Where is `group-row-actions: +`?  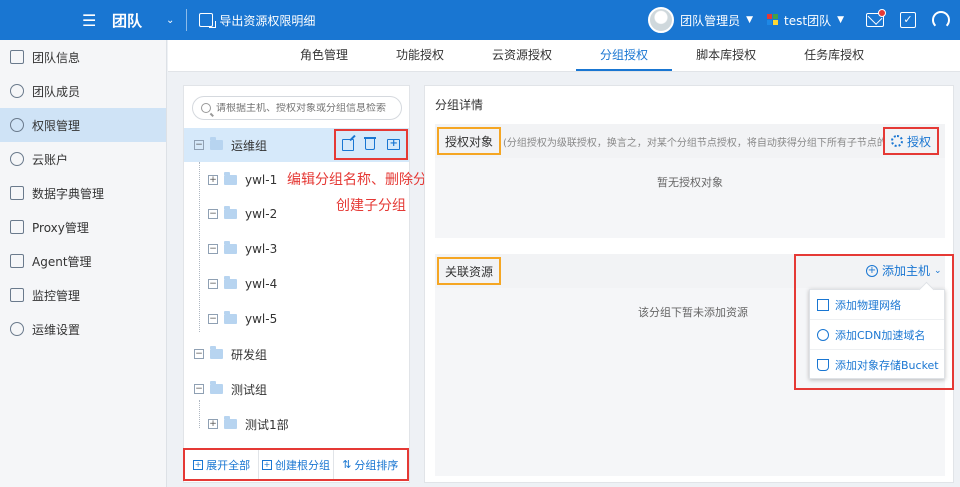
group-row-actions: + is located at coordinates (371, 144).